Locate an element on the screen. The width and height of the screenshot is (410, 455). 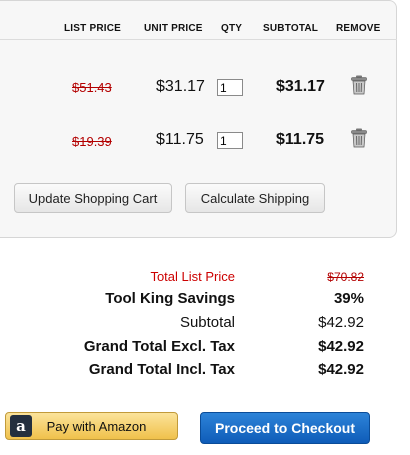
row-1-qty-input is located at coordinates (230, 87).